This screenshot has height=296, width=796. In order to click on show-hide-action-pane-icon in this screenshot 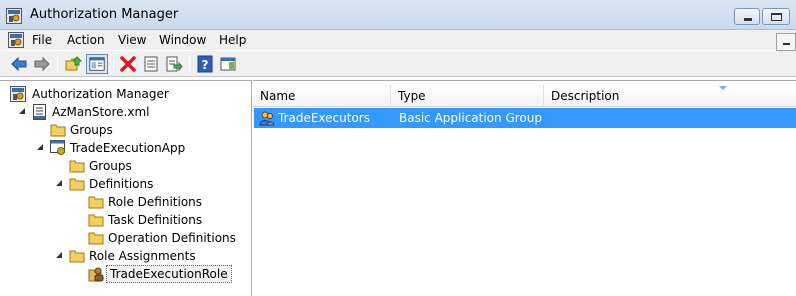, I will do `click(228, 64)`.